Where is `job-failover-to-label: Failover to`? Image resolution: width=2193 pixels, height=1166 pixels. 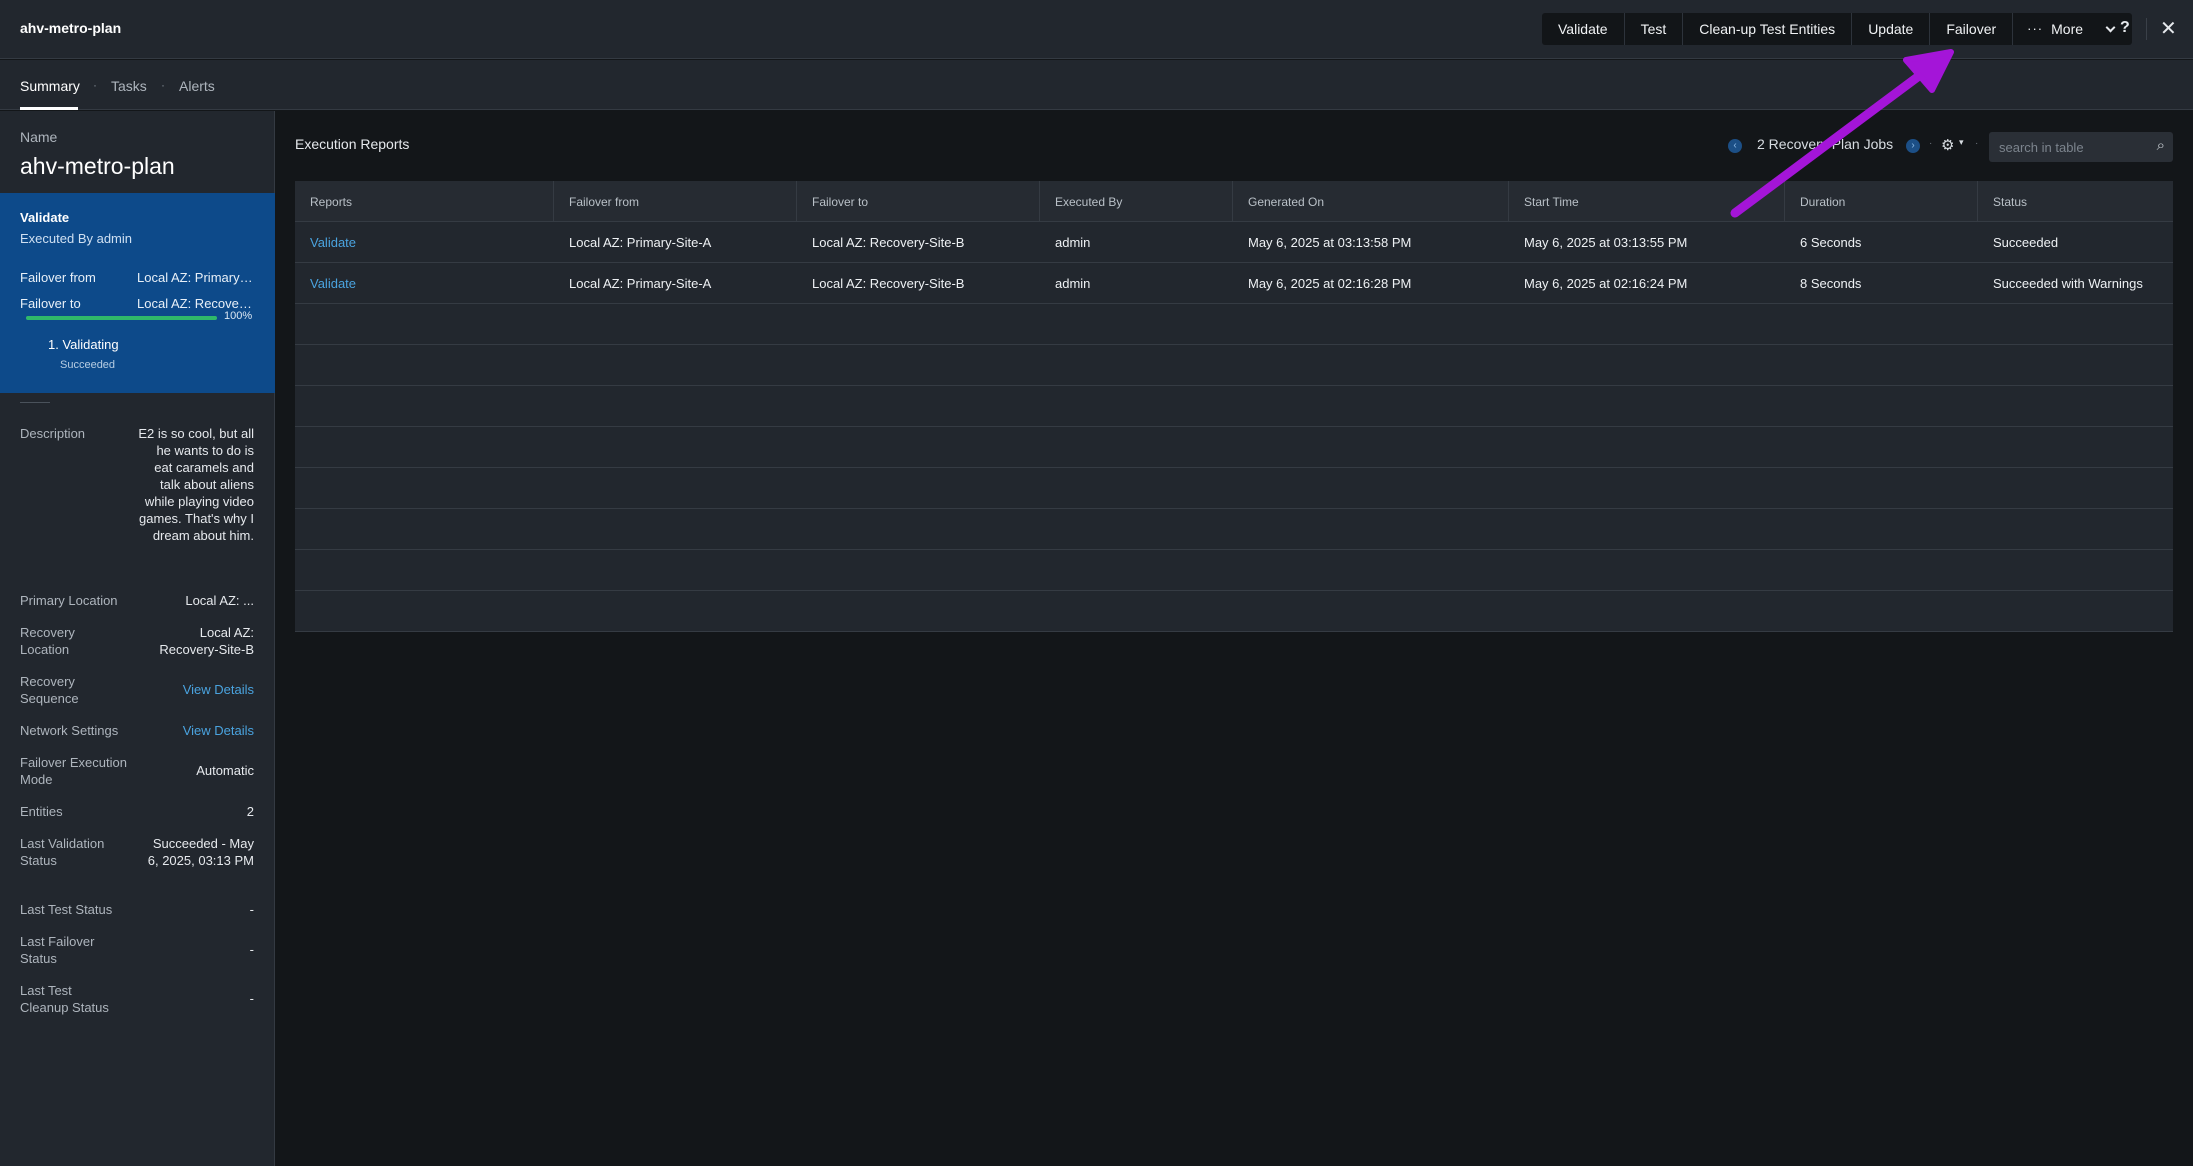
job-failover-to-label: Failover to is located at coordinates (50, 303).